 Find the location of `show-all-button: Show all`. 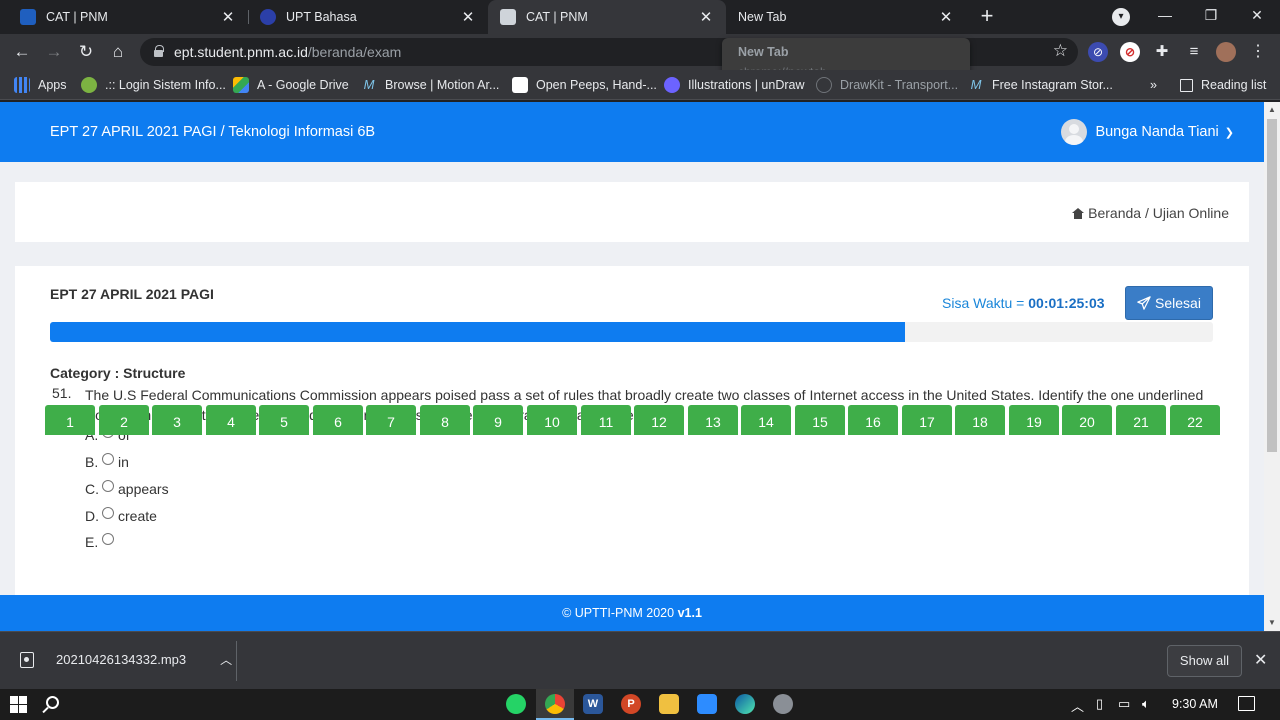

show-all-button: Show all is located at coordinates (1204, 661).